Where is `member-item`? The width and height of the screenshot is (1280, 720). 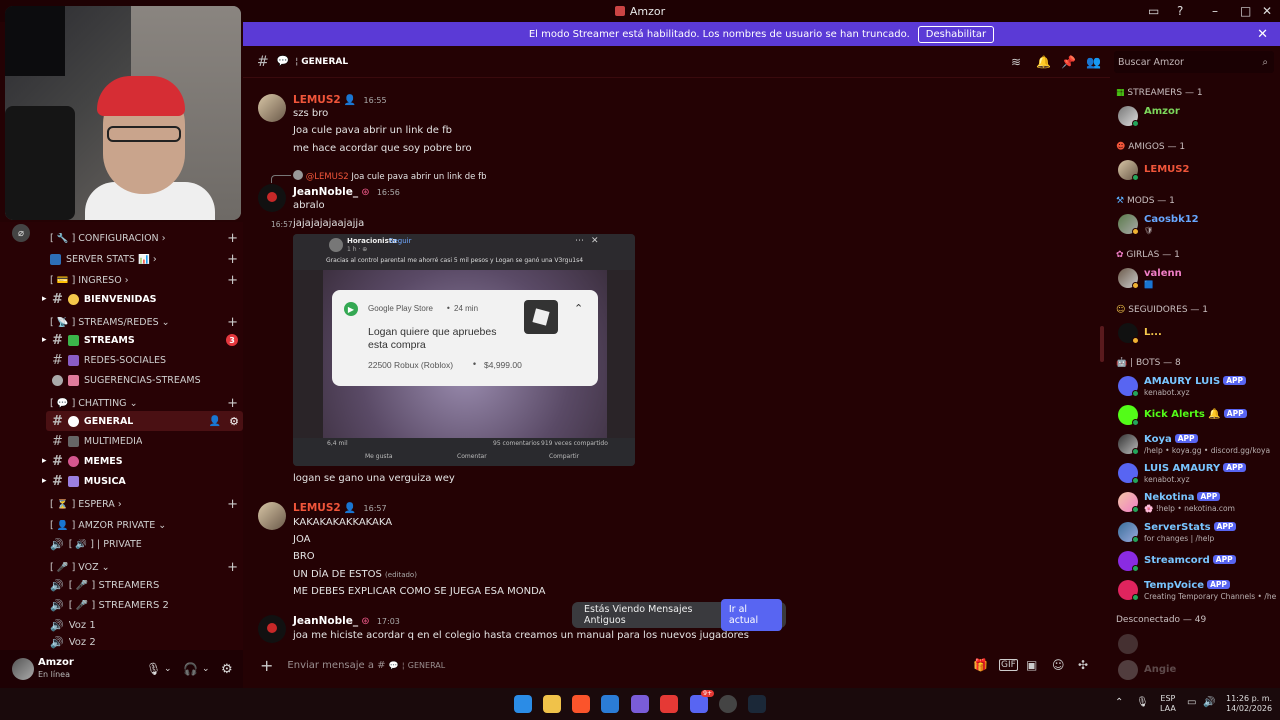
member-item is located at coordinates (1197, 644).